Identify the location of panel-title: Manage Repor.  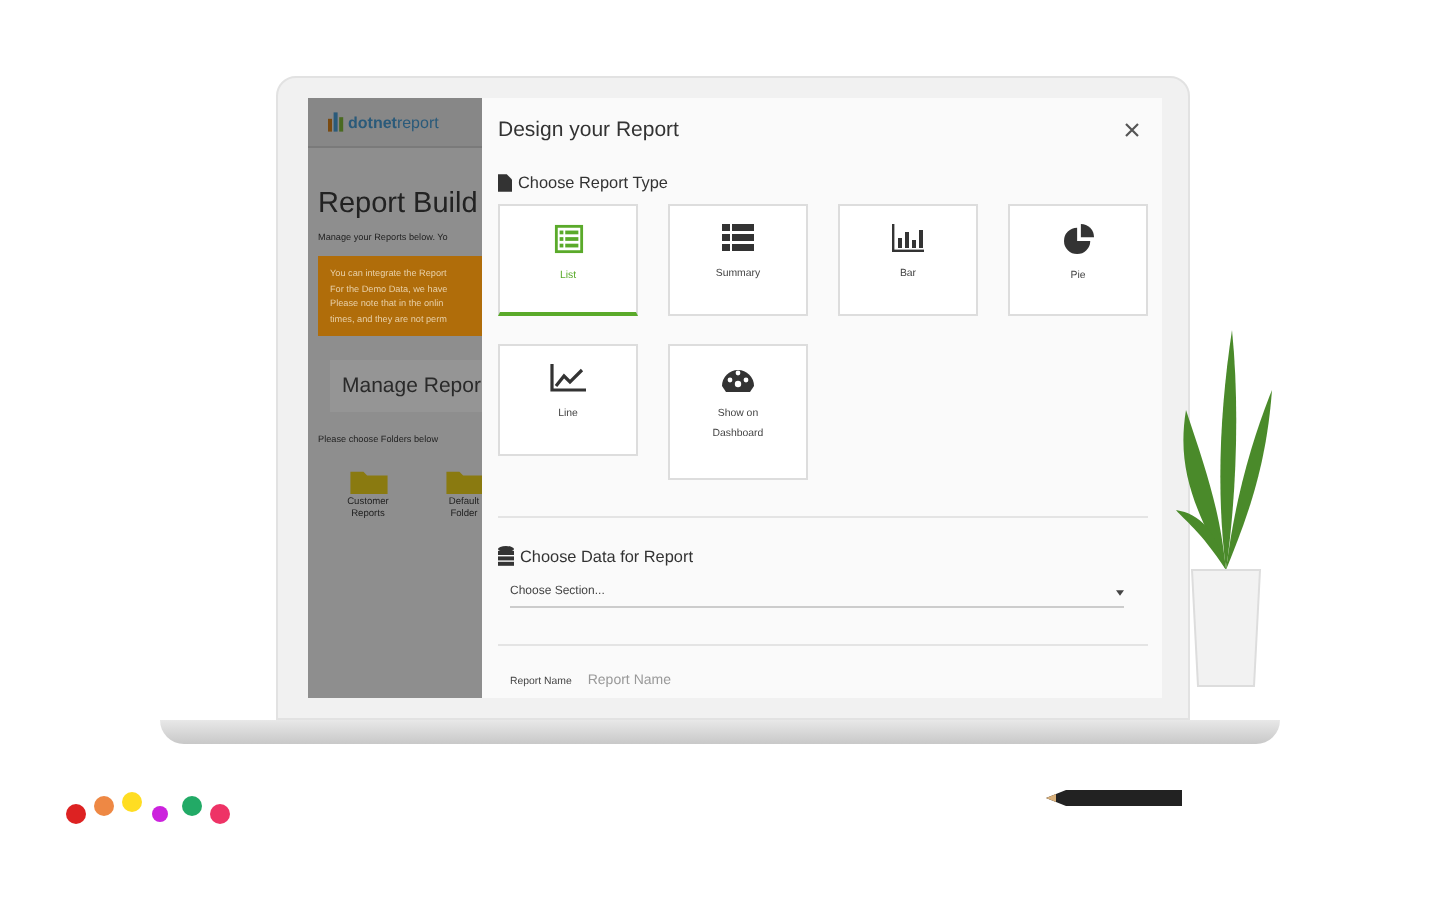
(406, 385).